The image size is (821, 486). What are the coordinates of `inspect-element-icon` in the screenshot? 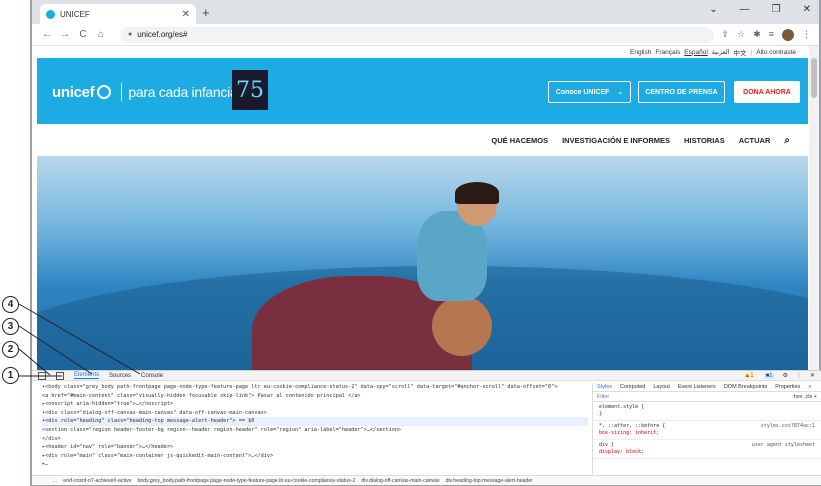 It's located at (42, 375).